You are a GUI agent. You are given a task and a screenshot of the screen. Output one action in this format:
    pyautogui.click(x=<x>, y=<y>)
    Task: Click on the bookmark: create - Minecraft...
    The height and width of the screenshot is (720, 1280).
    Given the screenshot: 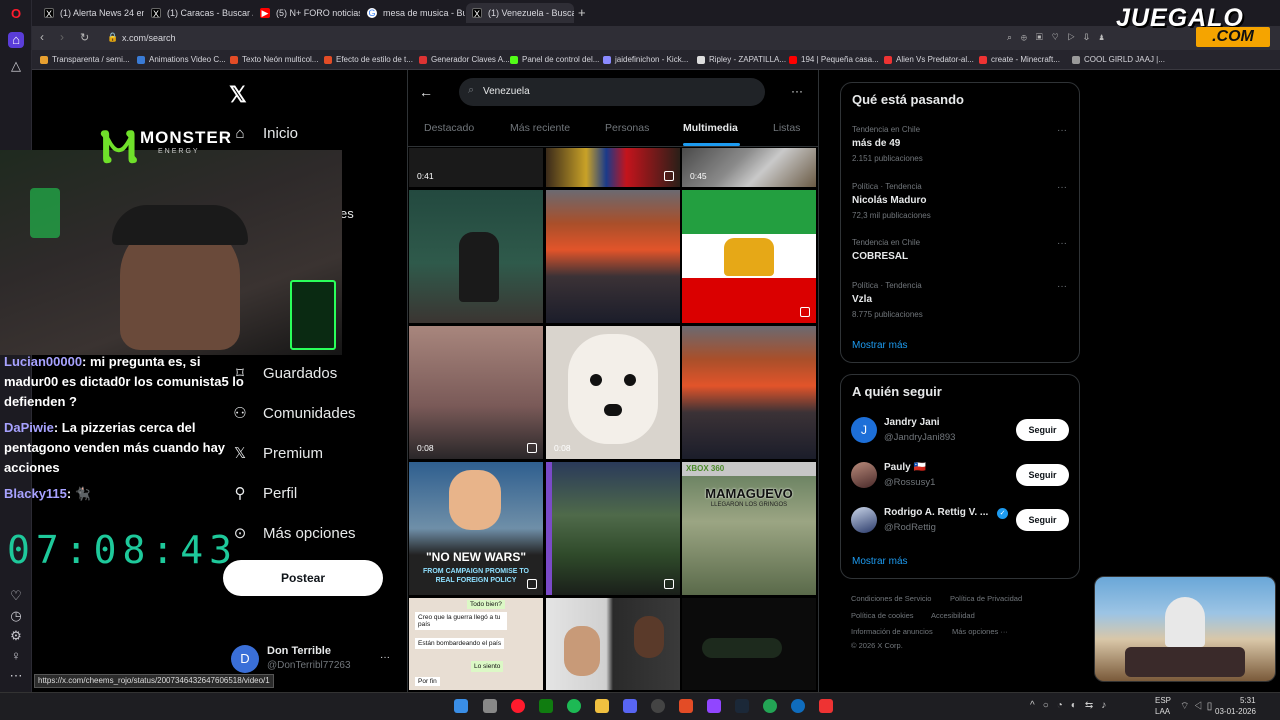 What is the action you would take?
    pyautogui.click(x=1019, y=60)
    